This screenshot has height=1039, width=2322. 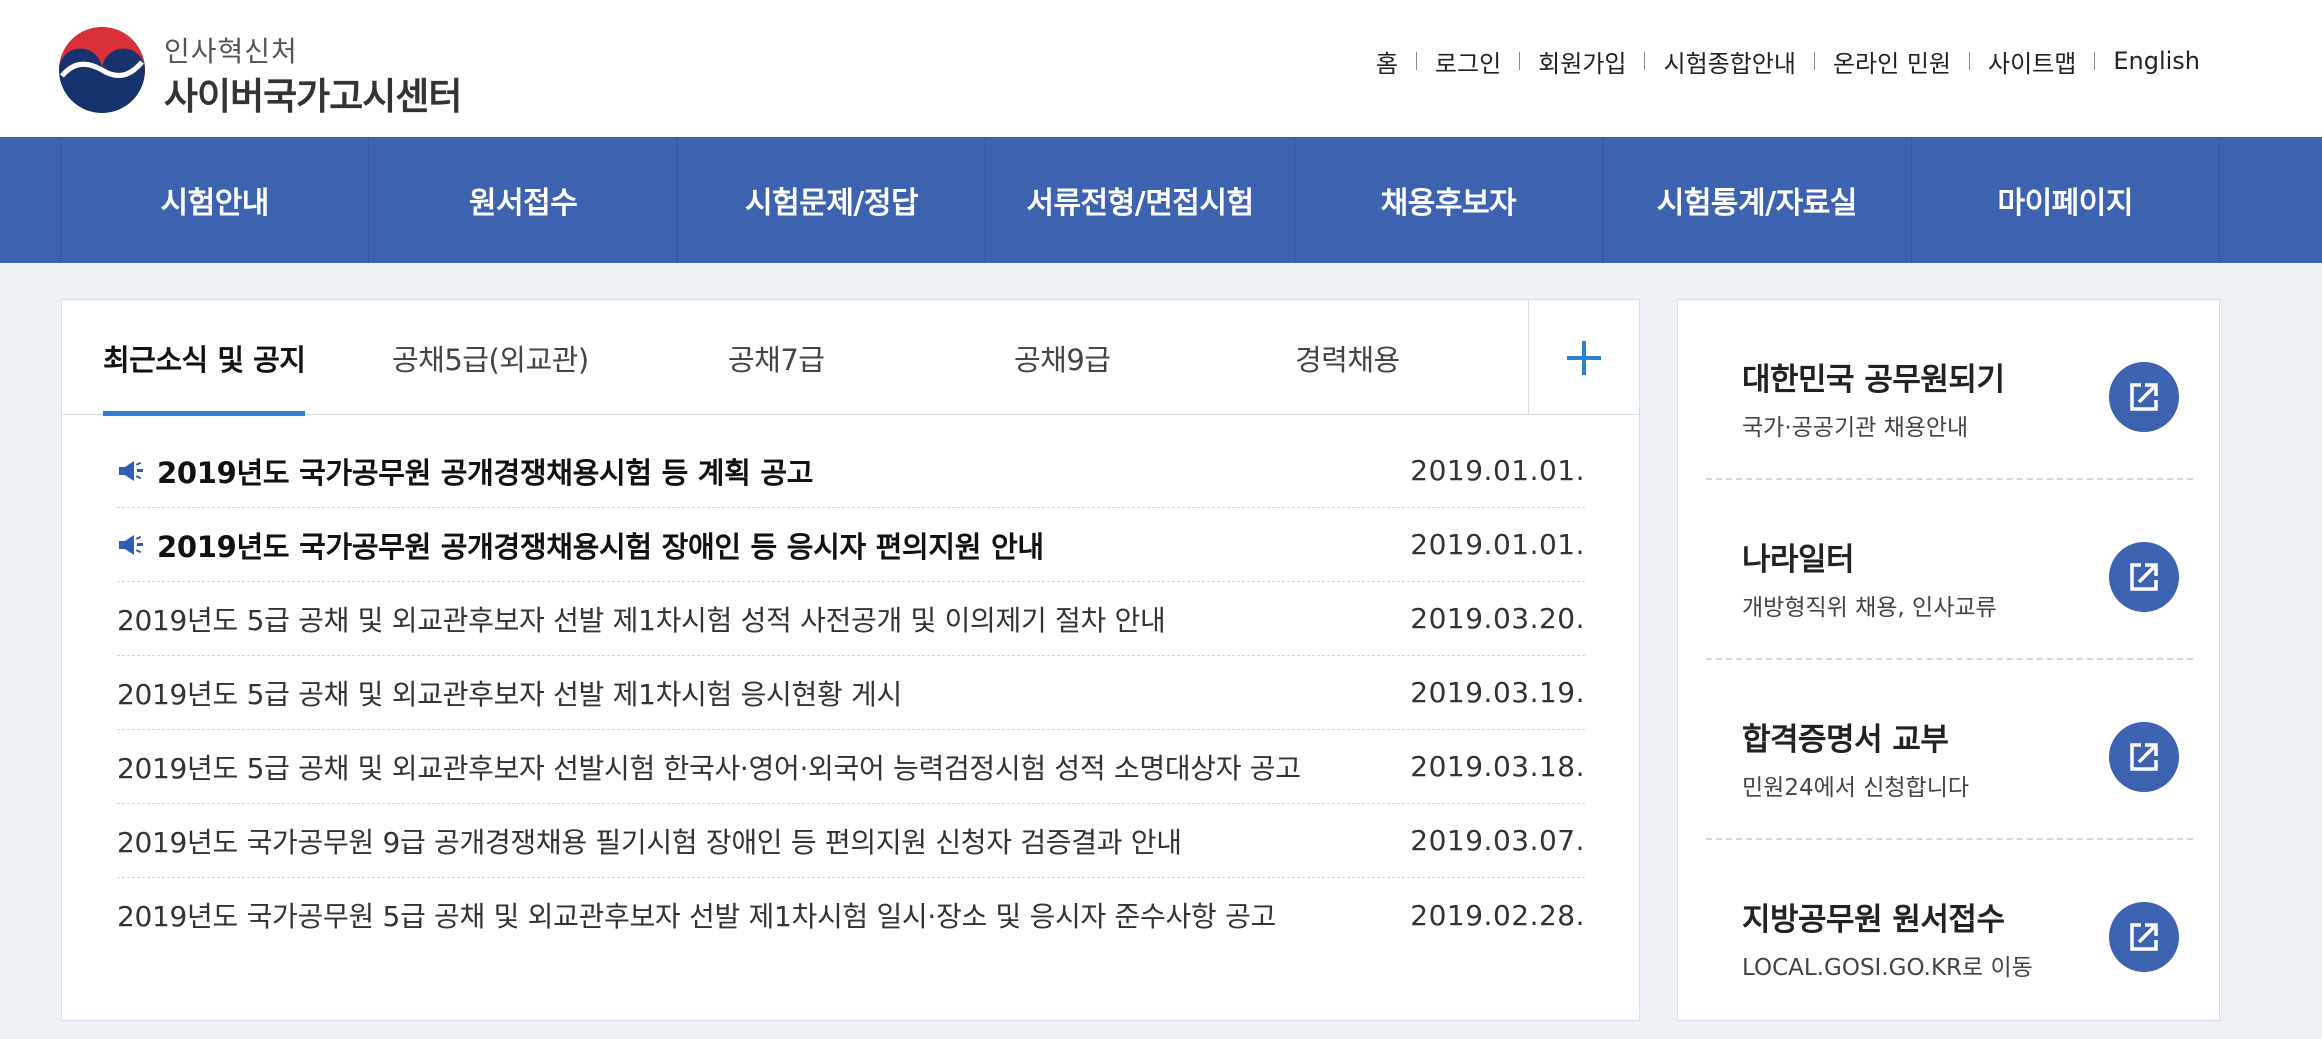 I want to click on notice-title: 2019년도 국가공무원 공개경쟁채용시험 등 계획 공고, so click(x=485, y=472).